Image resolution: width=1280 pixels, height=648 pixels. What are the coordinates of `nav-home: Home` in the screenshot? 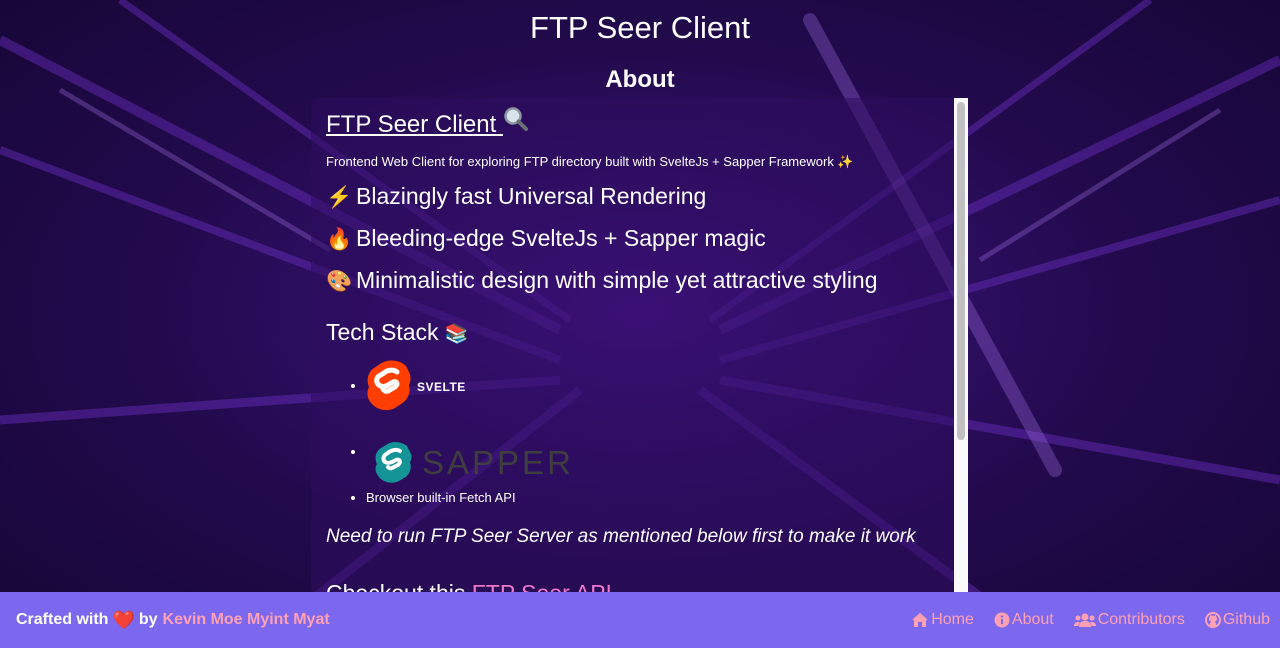 It's located at (942, 620).